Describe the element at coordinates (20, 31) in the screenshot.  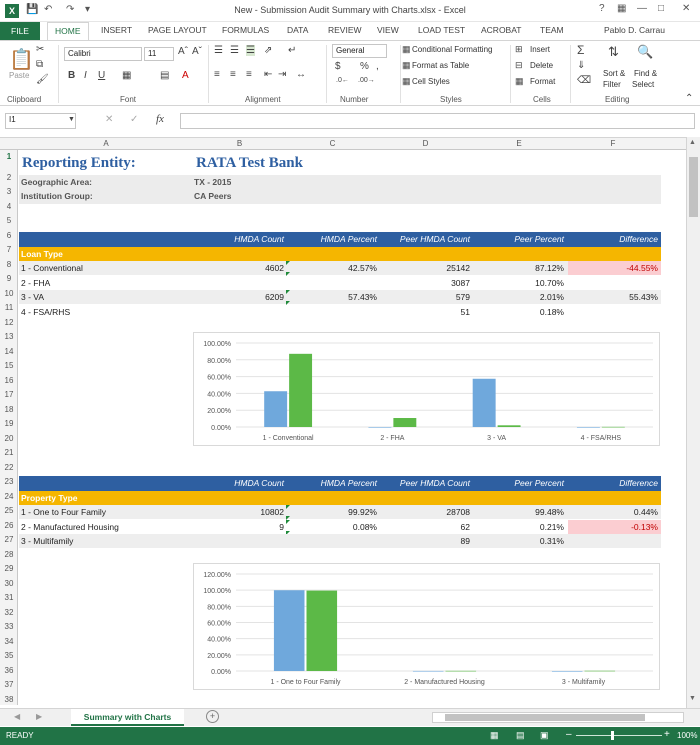
I see `tab-file: FILE` at that location.